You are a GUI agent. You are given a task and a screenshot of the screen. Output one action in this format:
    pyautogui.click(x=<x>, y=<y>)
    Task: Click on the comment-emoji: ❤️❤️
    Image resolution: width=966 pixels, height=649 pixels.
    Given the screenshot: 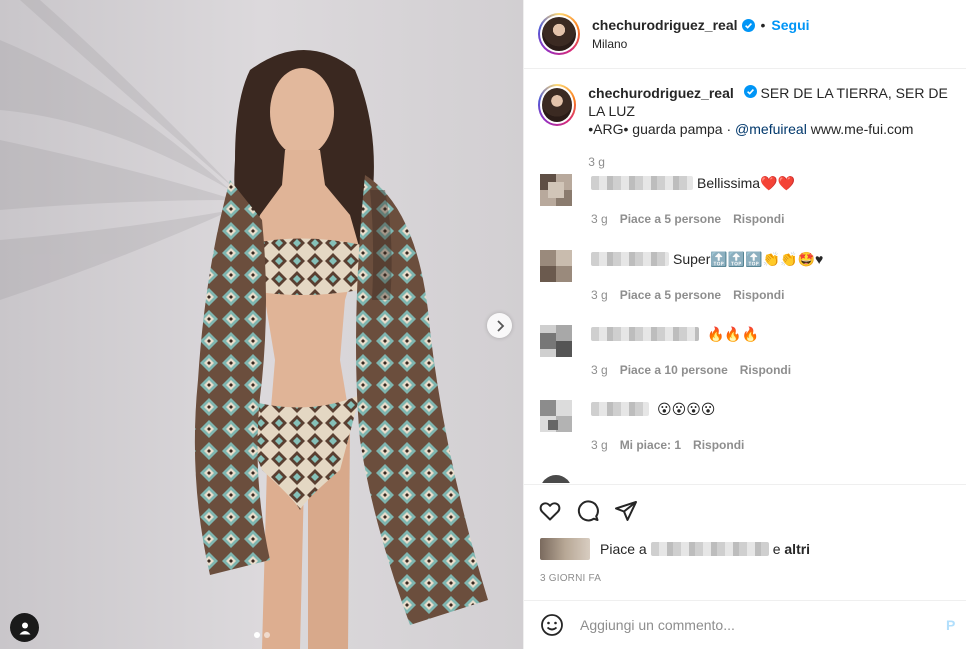 What is the action you would take?
    pyautogui.click(x=777, y=182)
    